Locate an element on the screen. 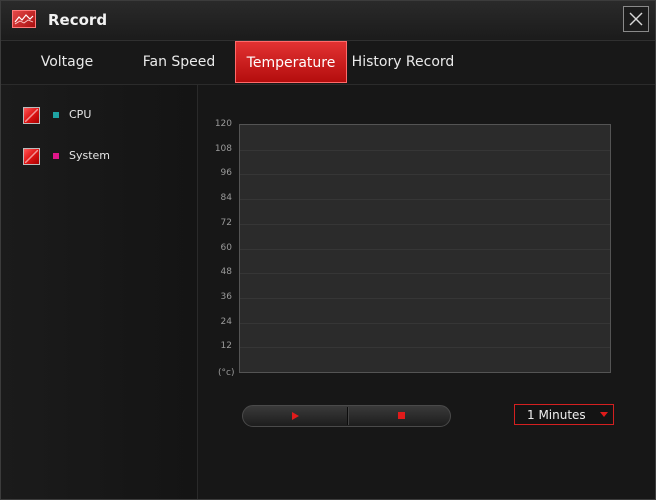  tab-fan-speed: Fan Speed is located at coordinates (179, 62).